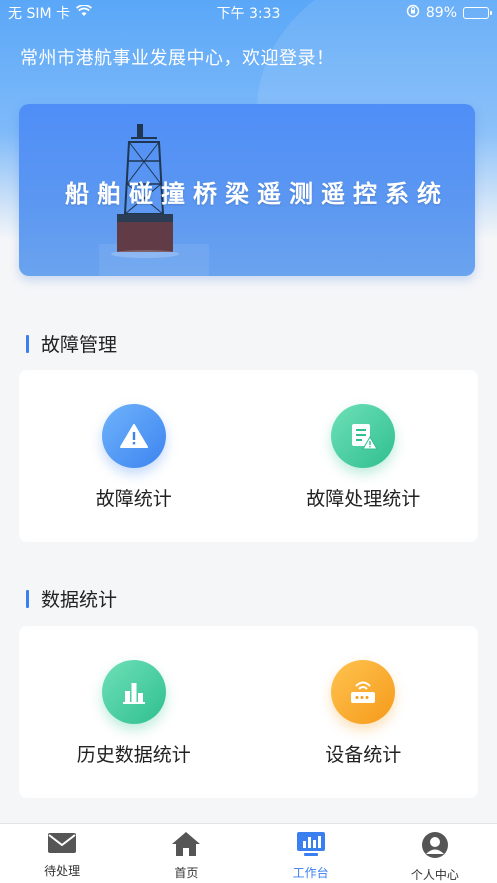 Image resolution: width=497 pixels, height=883 pixels. I want to click on tab-label: 个人中心, so click(434, 875).